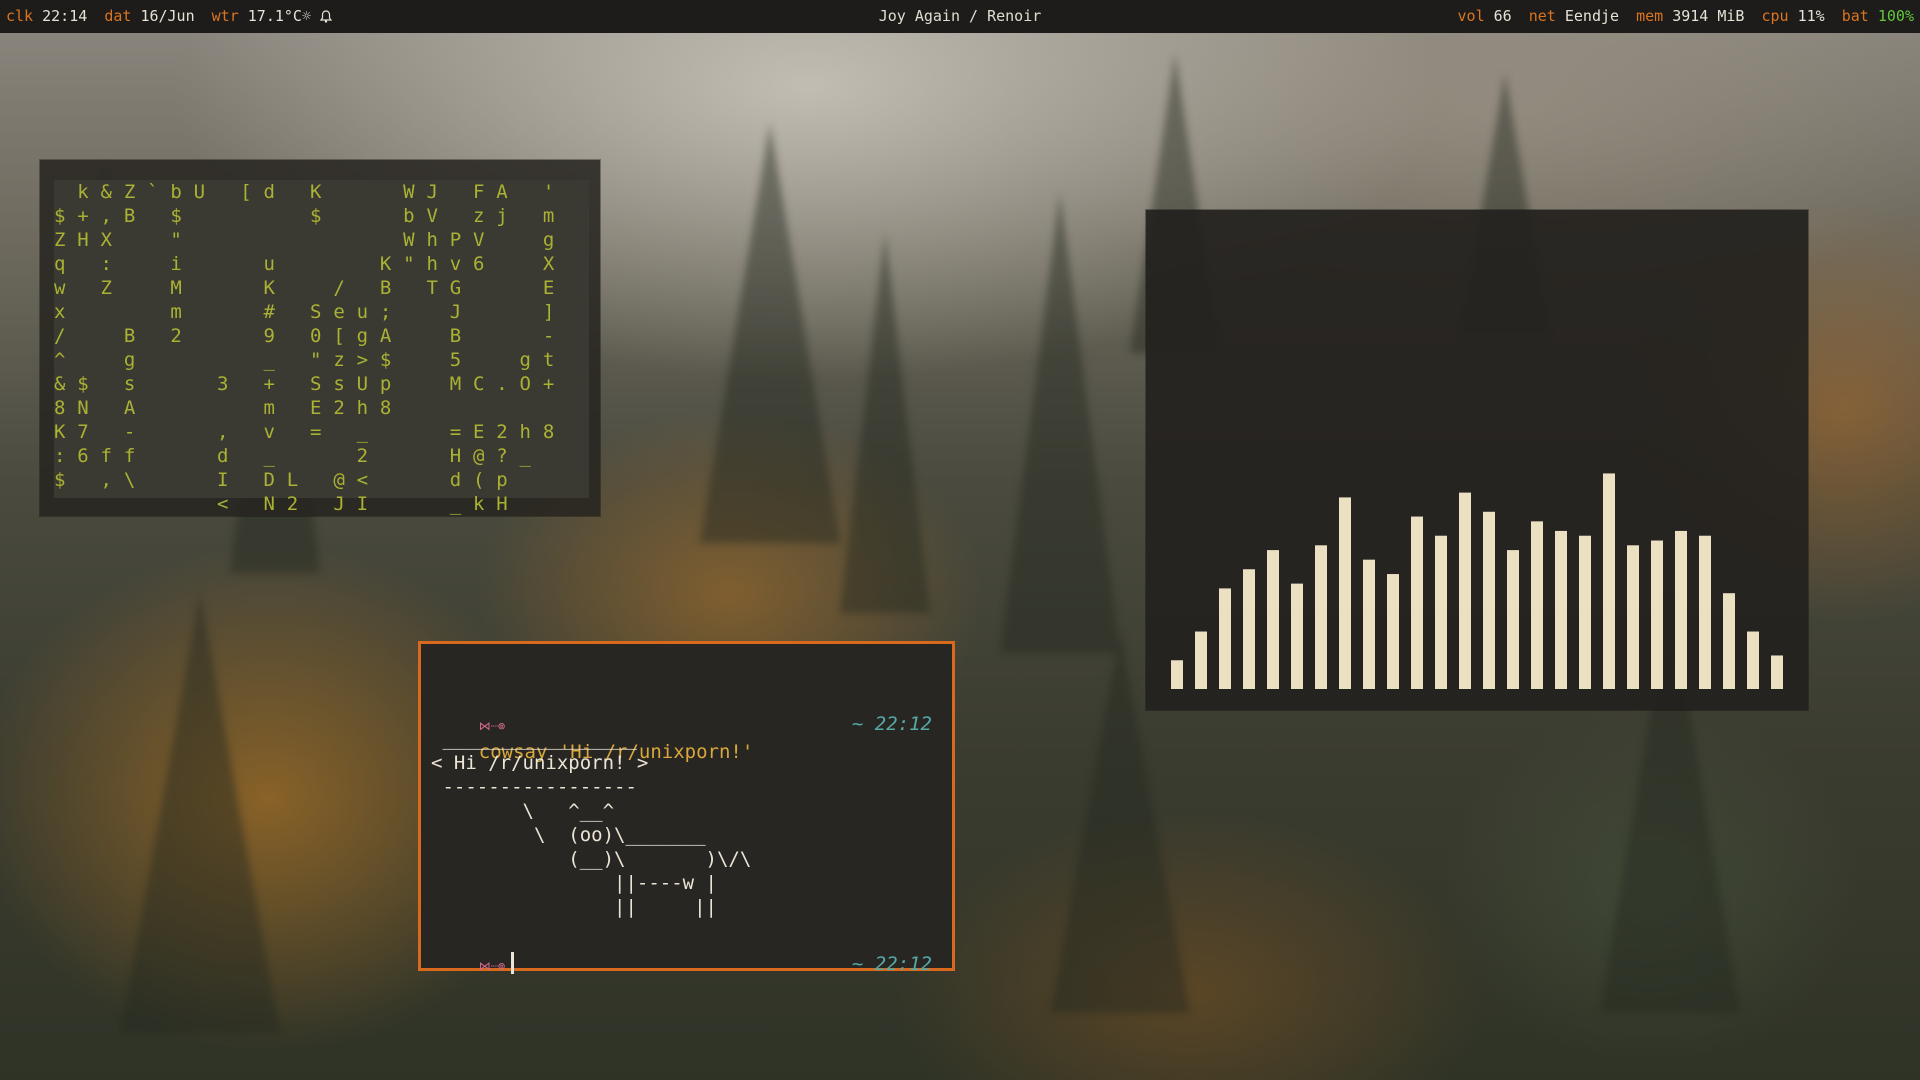  What do you see at coordinates (593, 724) in the screenshot?
I see `command-line: ⋈┈⊚ cowsay 'Hi /r/unixporn!'` at bounding box center [593, 724].